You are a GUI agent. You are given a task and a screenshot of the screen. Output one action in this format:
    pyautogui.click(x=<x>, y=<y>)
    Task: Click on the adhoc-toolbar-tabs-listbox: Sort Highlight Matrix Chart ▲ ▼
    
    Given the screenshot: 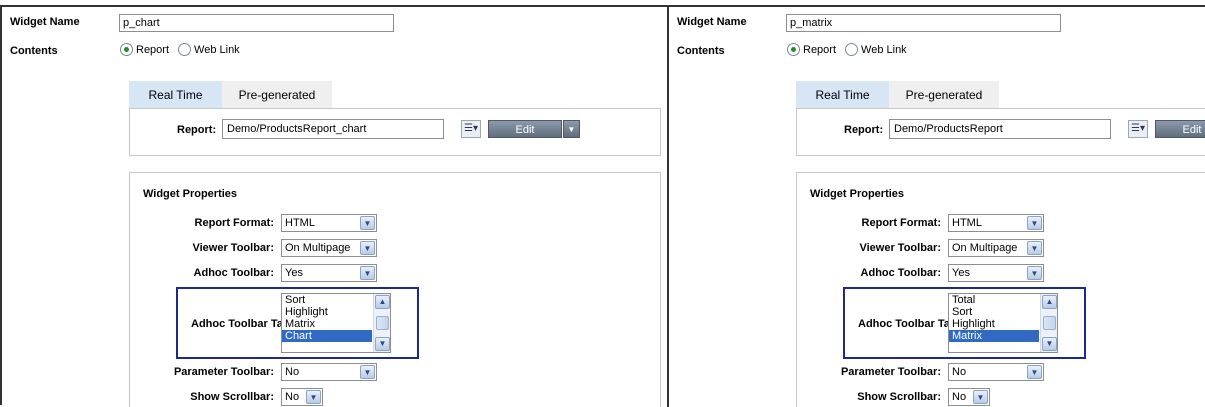 What is the action you would take?
    pyautogui.click(x=336, y=323)
    